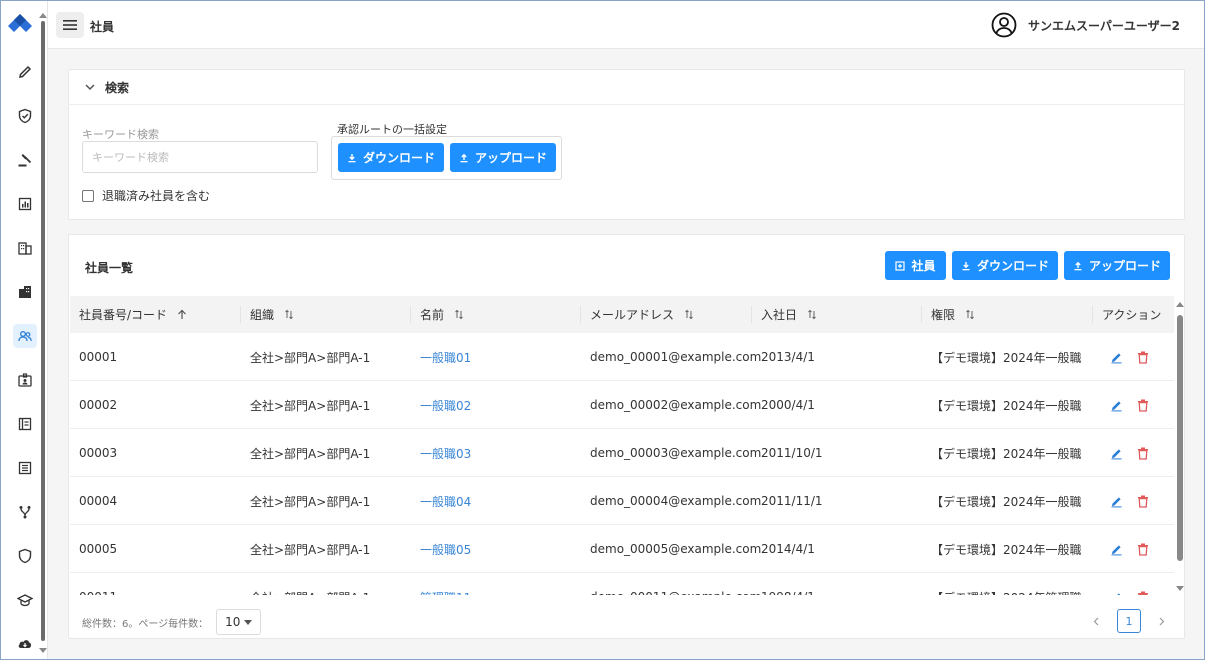 Image resolution: width=1205 pixels, height=660 pixels. I want to click on employee-name-link: 一般職02, so click(445, 405).